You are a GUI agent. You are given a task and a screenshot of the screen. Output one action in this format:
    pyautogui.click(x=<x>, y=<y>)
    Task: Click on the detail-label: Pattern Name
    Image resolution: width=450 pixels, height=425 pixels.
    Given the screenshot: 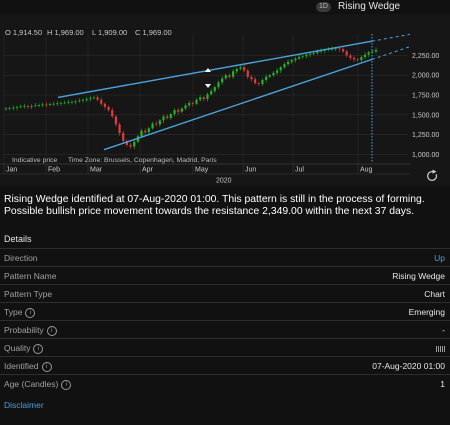 What is the action you would take?
    pyautogui.click(x=30, y=276)
    